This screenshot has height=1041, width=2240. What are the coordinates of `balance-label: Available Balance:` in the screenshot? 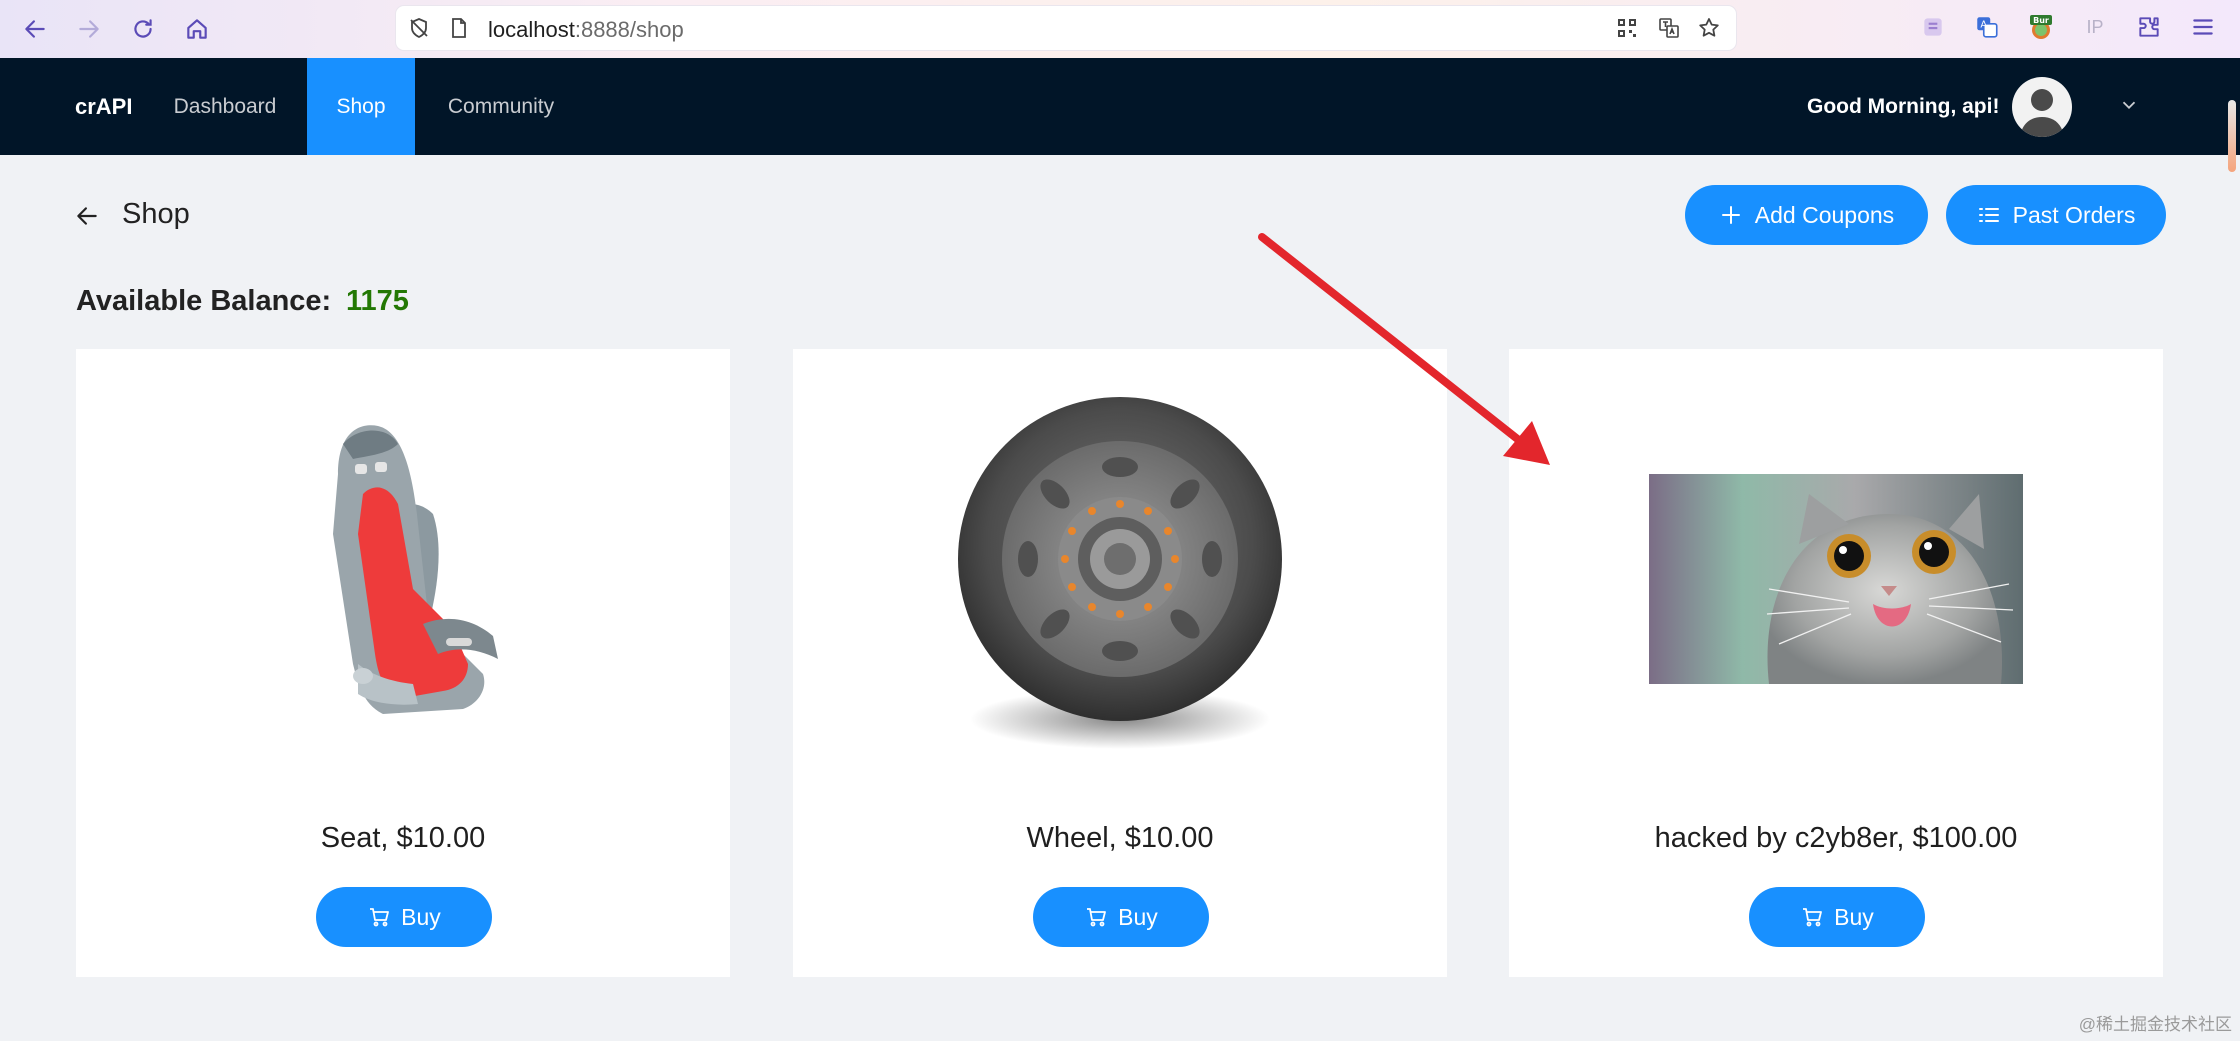 It's located at (204, 301).